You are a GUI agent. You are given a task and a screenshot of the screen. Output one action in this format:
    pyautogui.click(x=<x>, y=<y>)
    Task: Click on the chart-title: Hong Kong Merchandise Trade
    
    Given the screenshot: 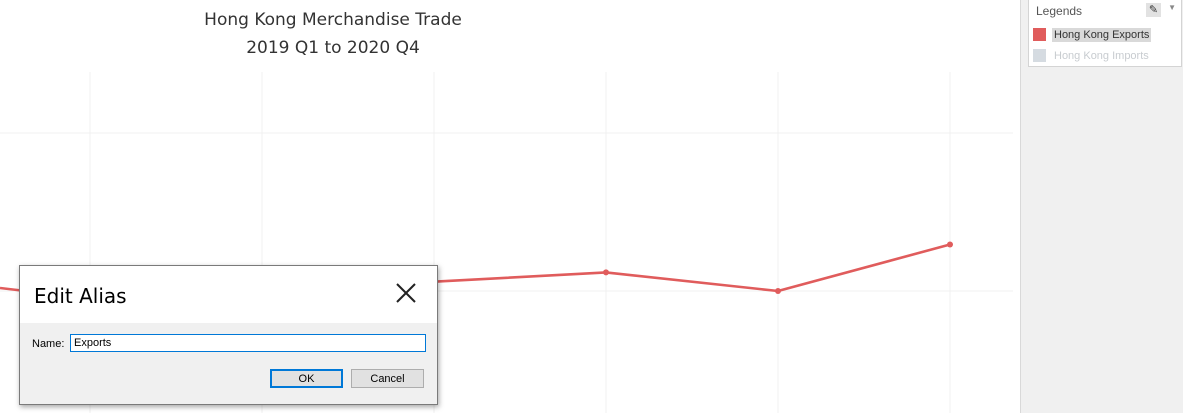 What is the action you would take?
    pyautogui.click(x=333, y=20)
    